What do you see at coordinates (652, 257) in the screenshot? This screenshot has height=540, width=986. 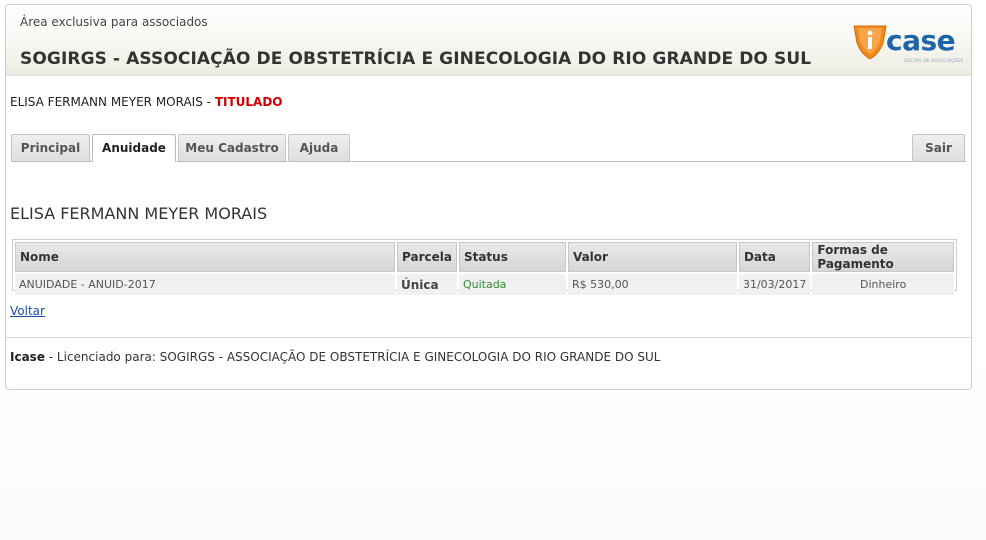 I see `column-header-valor: Valor` at bounding box center [652, 257].